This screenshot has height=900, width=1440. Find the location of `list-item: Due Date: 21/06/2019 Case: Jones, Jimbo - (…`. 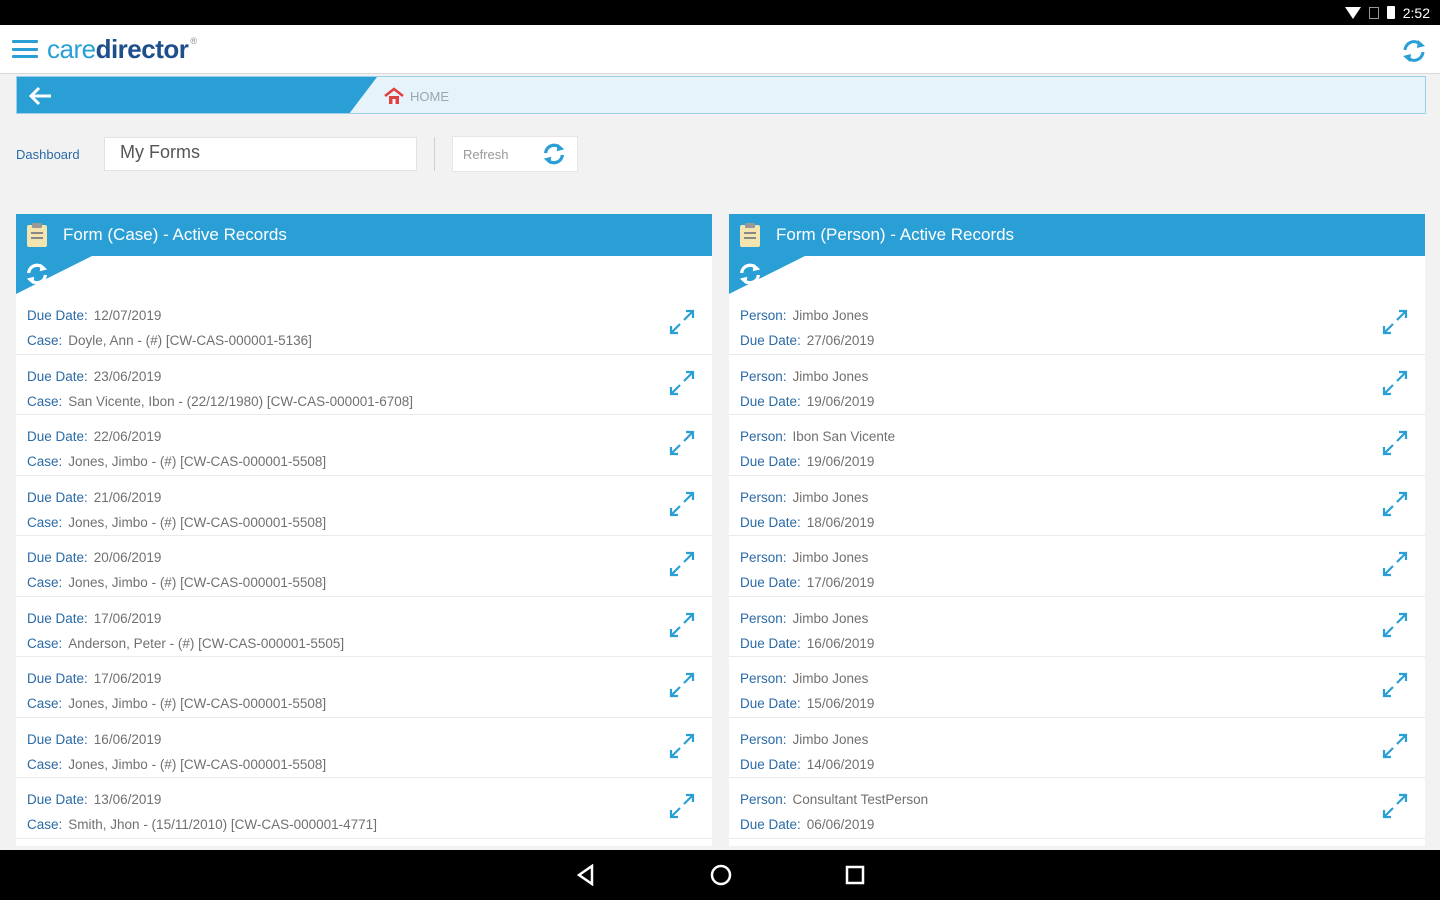

list-item: Due Date: 21/06/2019 Case: Jones, Jimbo - (… is located at coordinates (364, 506).